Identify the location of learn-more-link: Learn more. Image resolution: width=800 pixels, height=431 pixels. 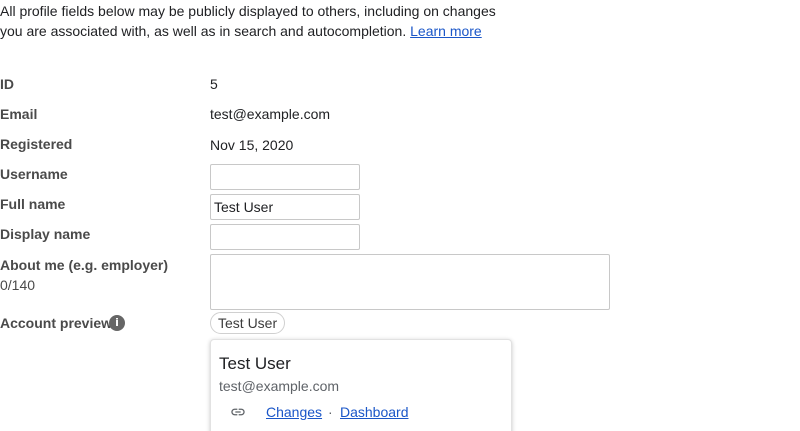
(446, 31).